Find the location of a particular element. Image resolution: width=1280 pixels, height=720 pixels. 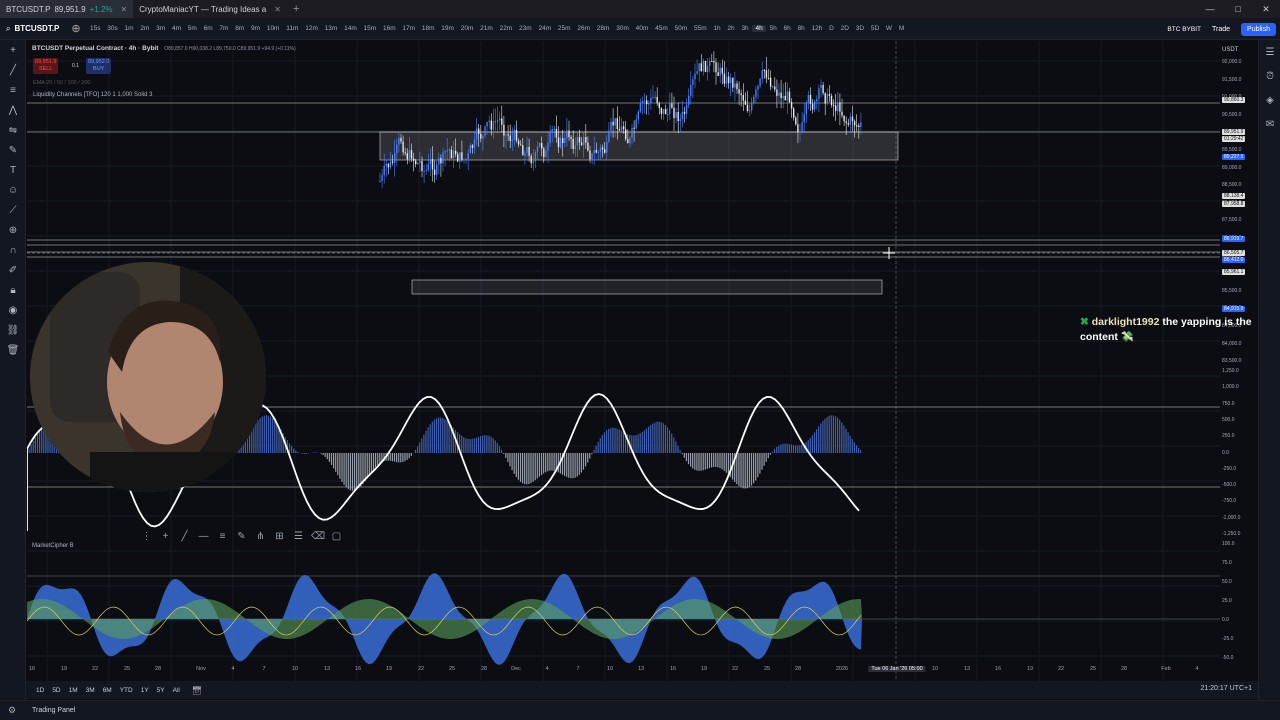

range-5D: 5D is located at coordinates (56, 690).